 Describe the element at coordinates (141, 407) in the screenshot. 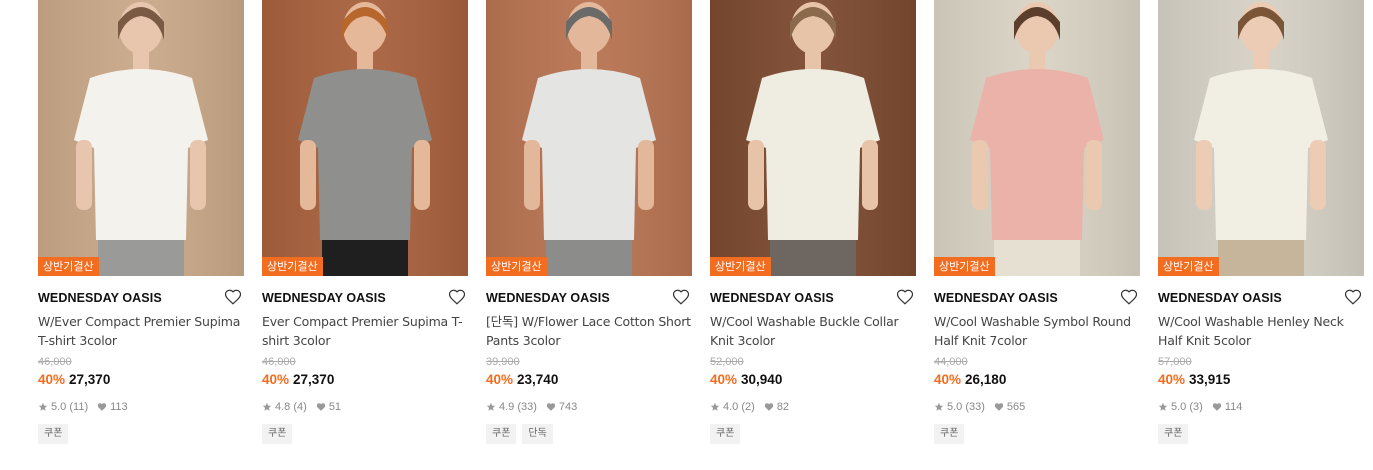

I see `product-stats: 5.0 (11) 113` at that location.